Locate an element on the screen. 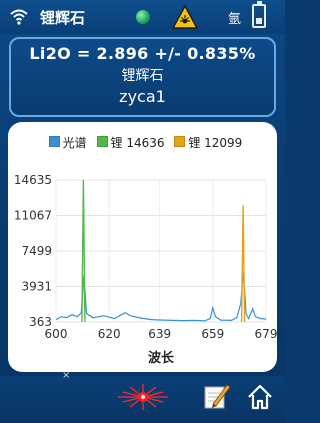  result-formula: Li2O = 2.896 +/- 0.835% is located at coordinates (142, 53).